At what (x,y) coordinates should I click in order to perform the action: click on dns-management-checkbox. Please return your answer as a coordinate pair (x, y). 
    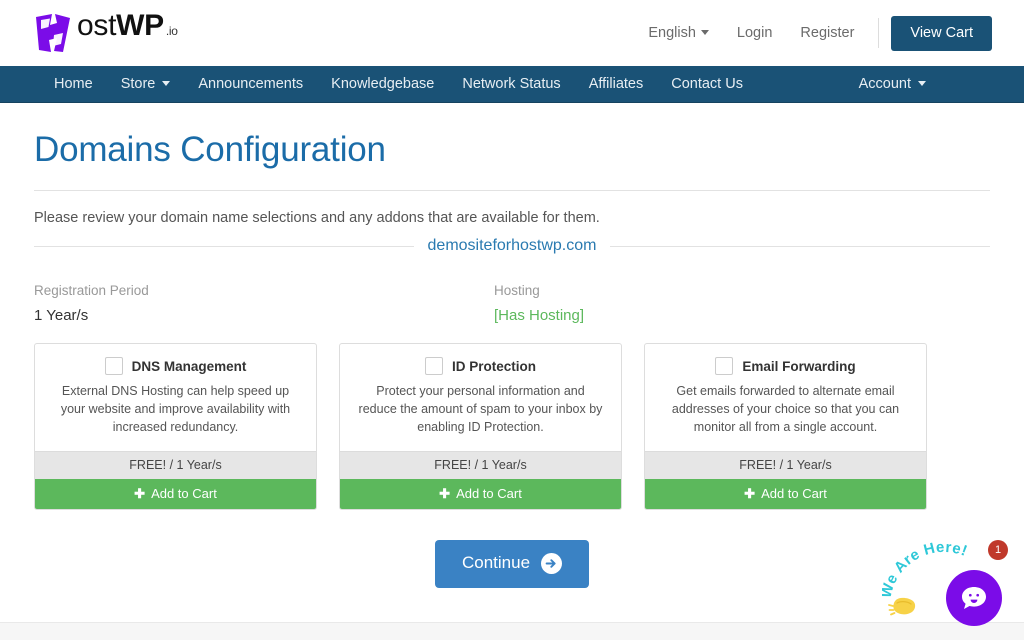
    Looking at the image, I should click on (113, 366).